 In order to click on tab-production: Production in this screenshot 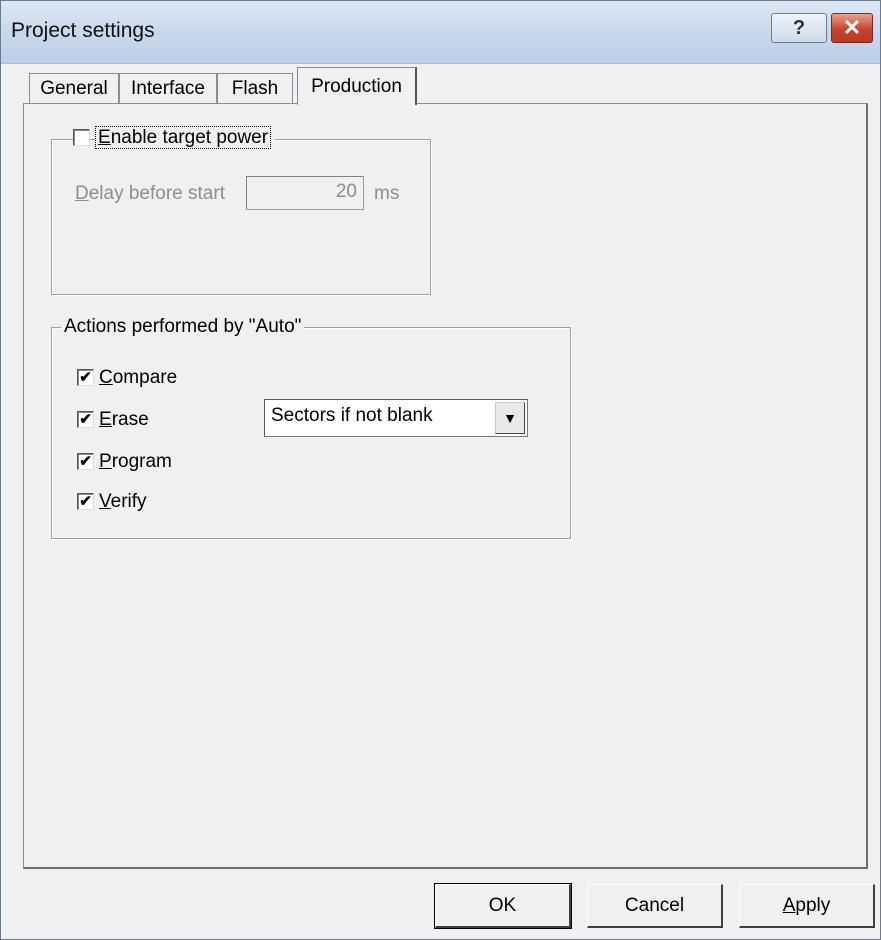, I will do `click(357, 86)`.